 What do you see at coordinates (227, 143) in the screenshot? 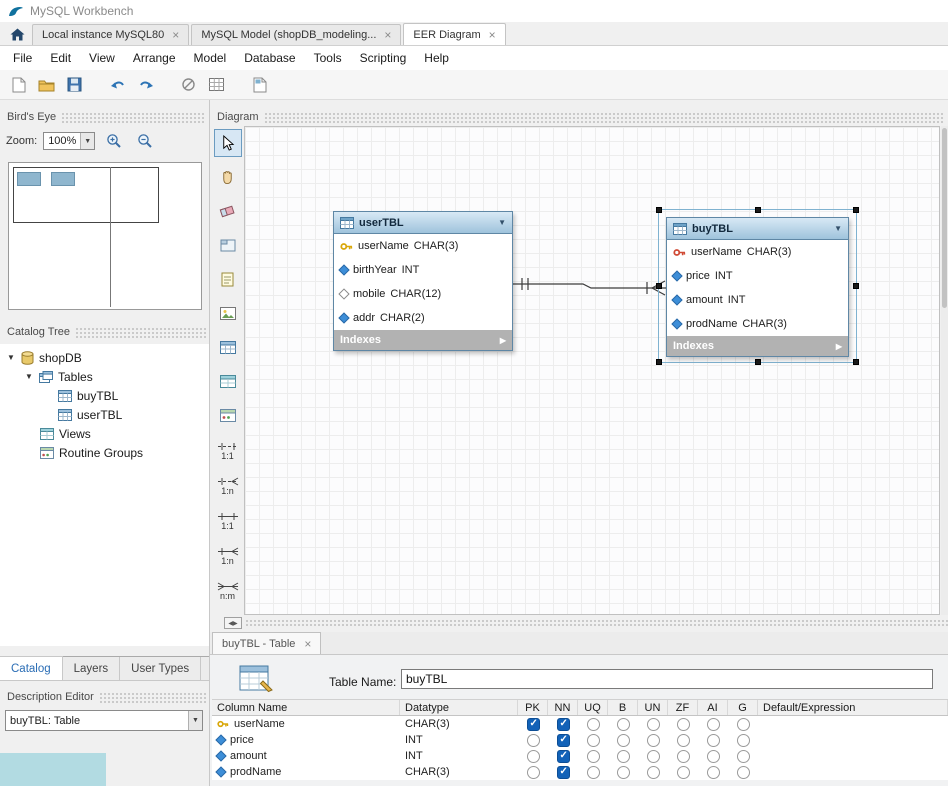
I see `select-tool-button` at bounding box center [227, 143].